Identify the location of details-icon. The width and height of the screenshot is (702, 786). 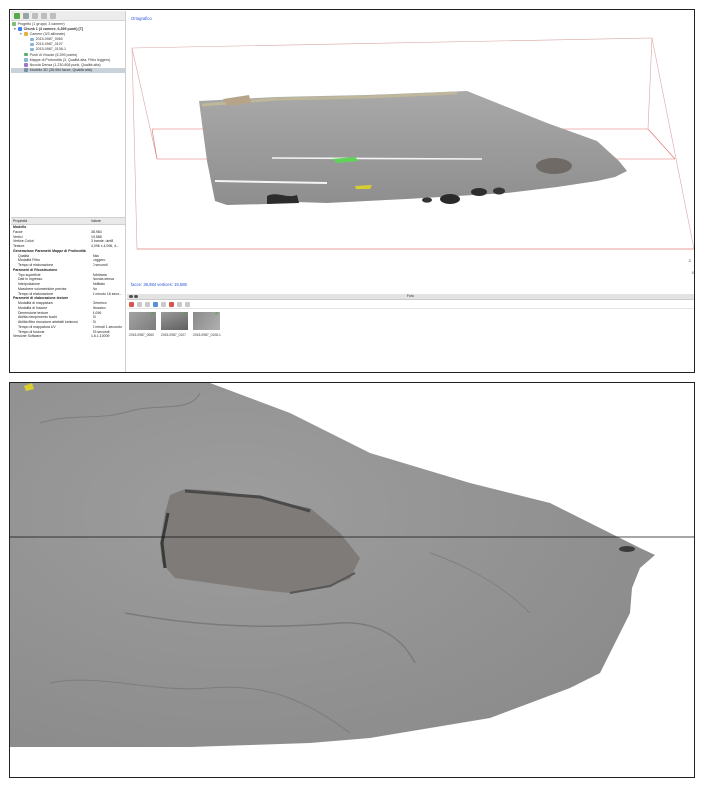
(179, 304).